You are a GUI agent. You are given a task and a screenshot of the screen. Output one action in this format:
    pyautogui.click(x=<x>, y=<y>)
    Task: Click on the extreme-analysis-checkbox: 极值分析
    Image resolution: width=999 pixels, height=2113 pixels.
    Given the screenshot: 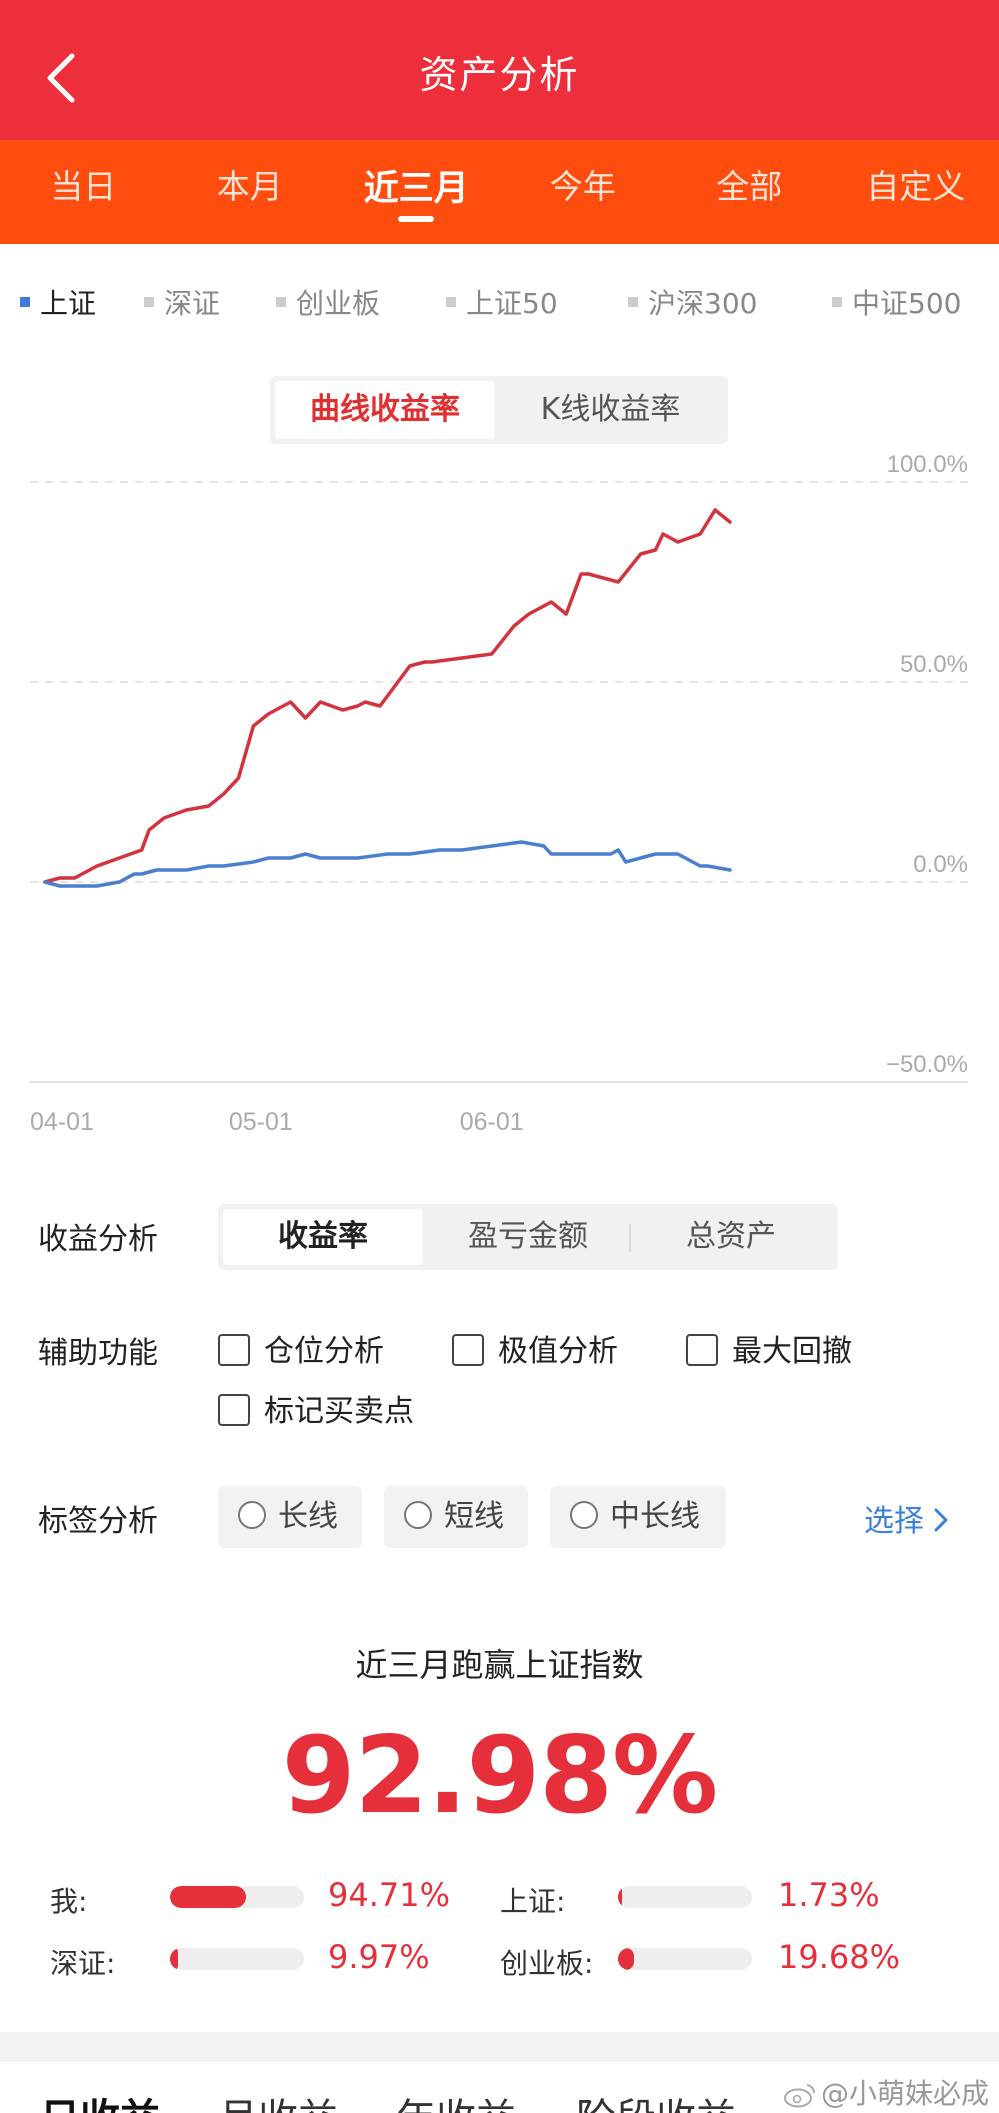 What is the action you would take?
    pyautogui.click(x=535, y=1348)
    